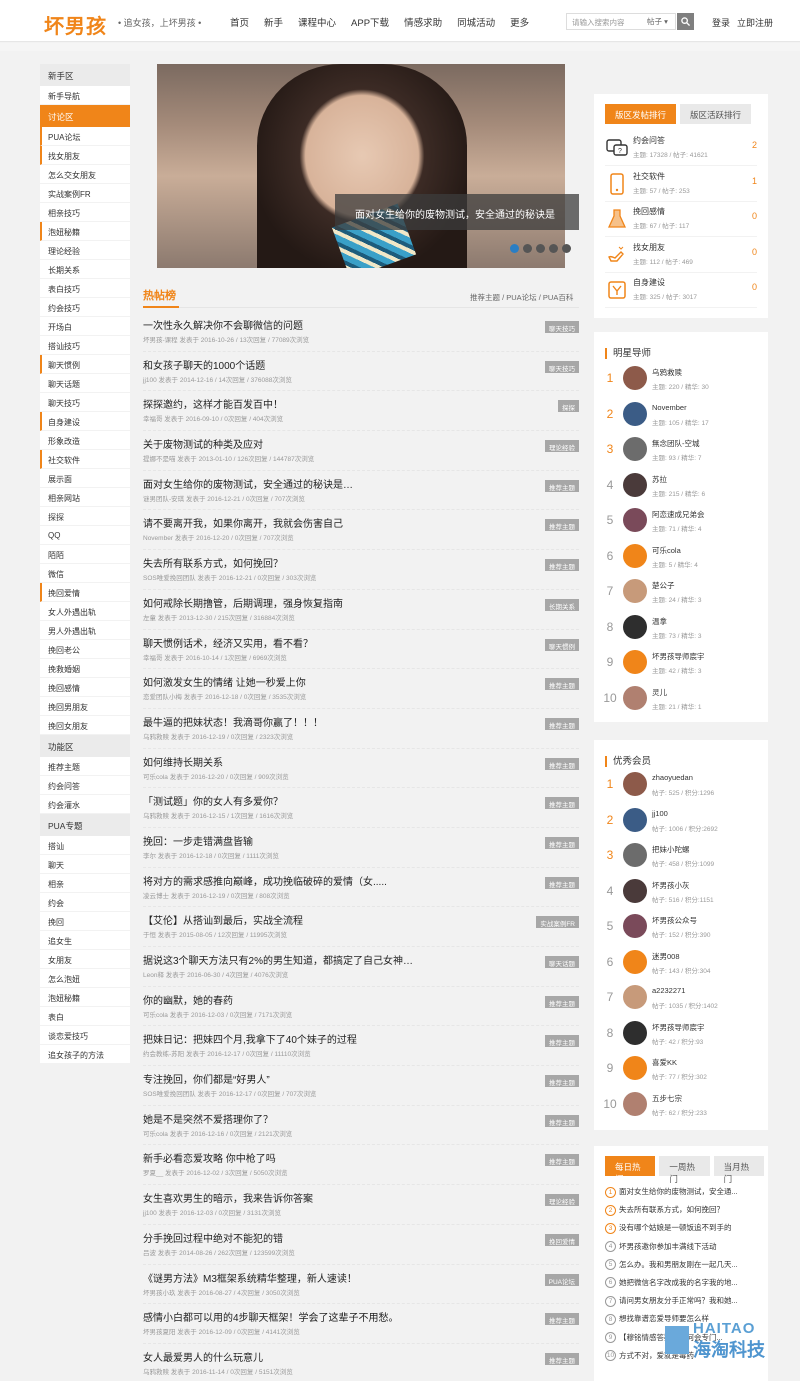 The image size is (800, 1381). Describe the element at coordinates (682, 893) in the screenshot. I see `user-row: 4 坏男孩小灰 帖子: 516 / 积分:1151` at that location.